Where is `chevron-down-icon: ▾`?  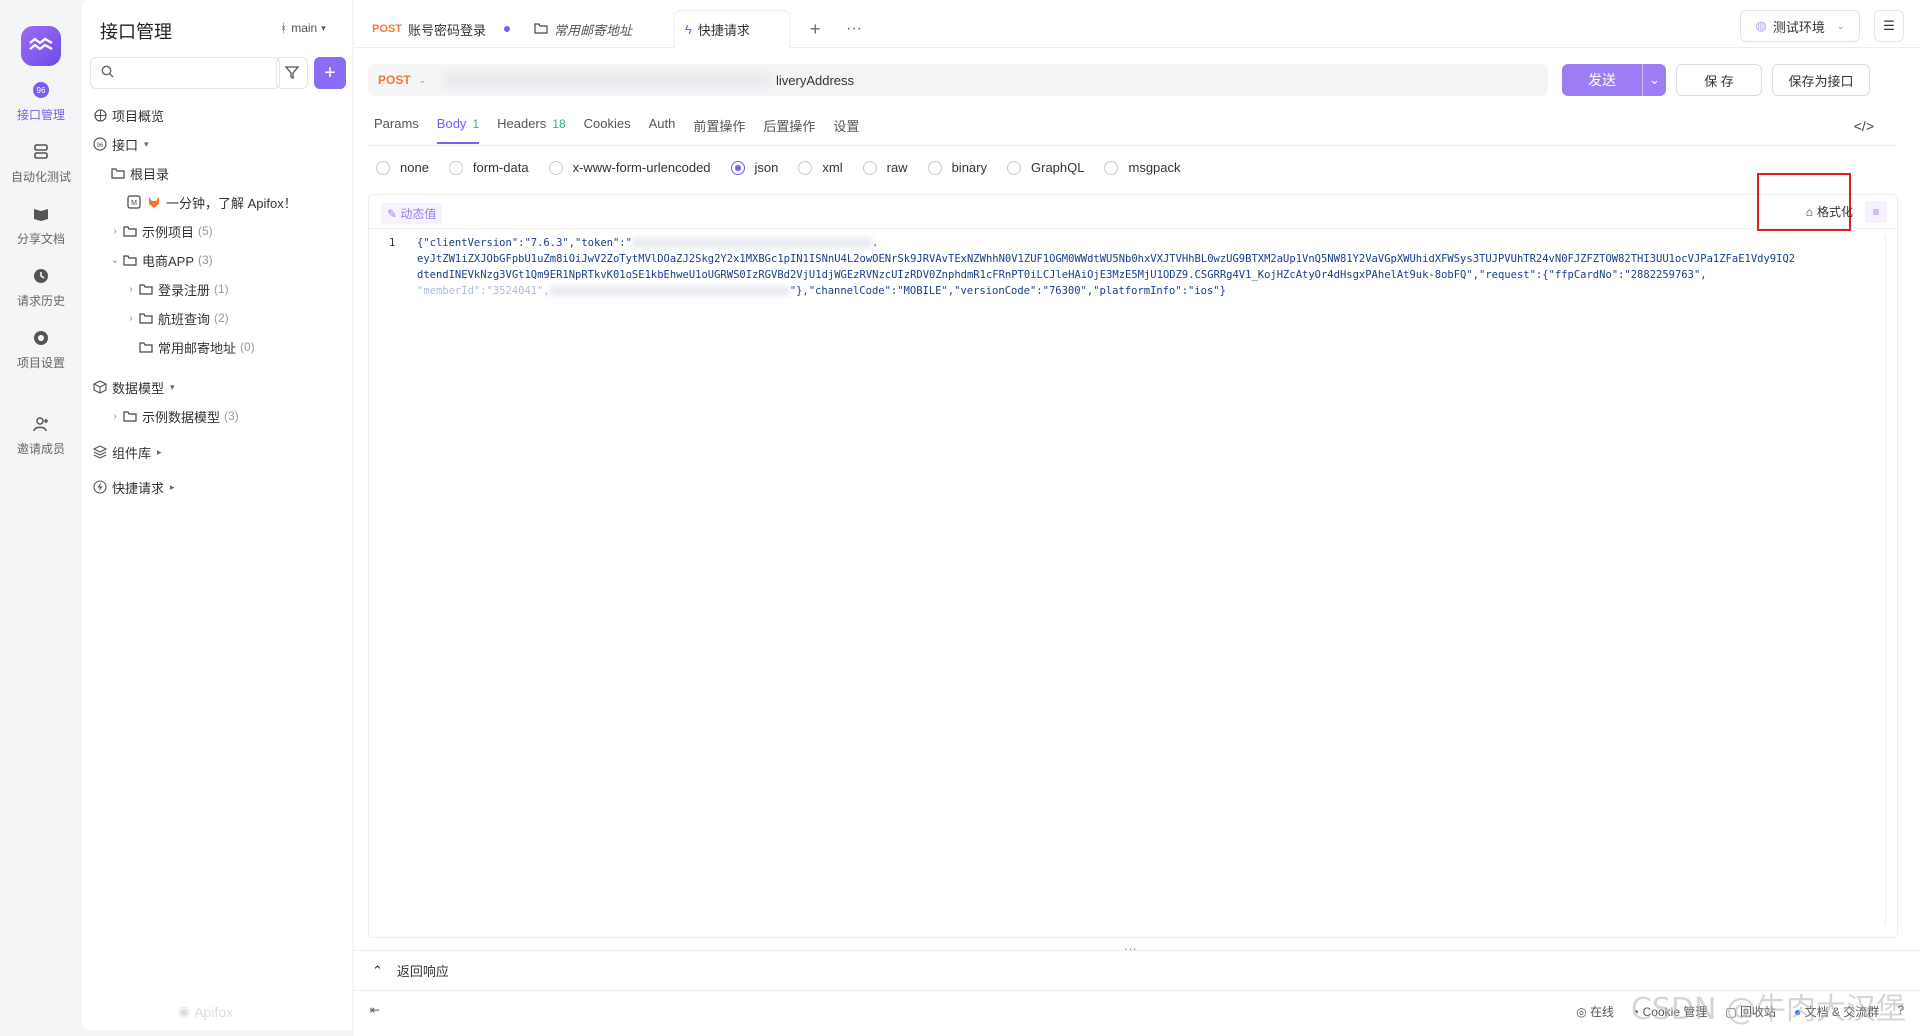
chevron-down-icon: ▾ is located at coordinates (323, 27).